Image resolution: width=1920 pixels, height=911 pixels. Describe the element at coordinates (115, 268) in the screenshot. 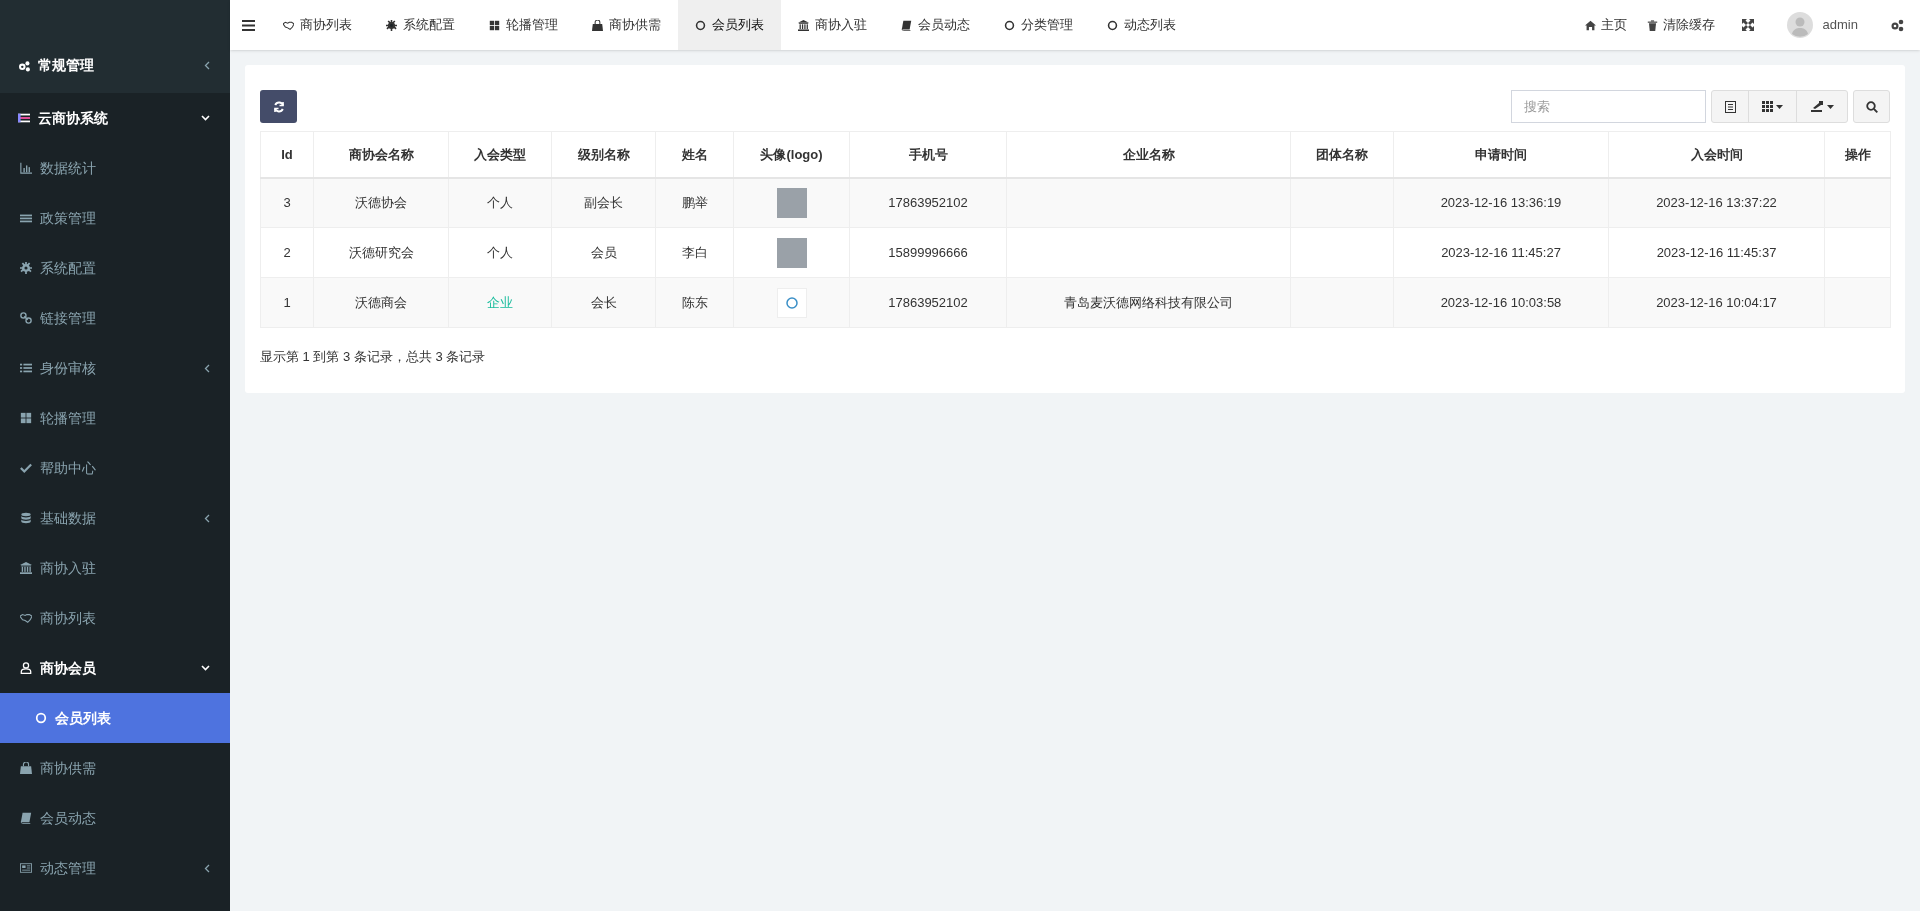

I see `sidebar-item: 系统配置` at that location.